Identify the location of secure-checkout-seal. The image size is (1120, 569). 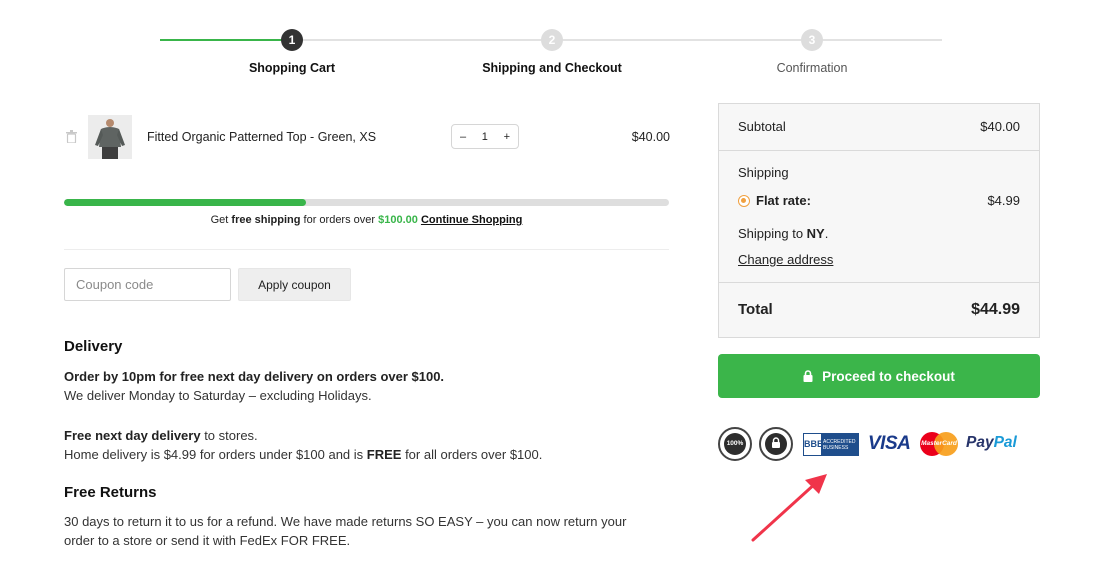
(776, 444).